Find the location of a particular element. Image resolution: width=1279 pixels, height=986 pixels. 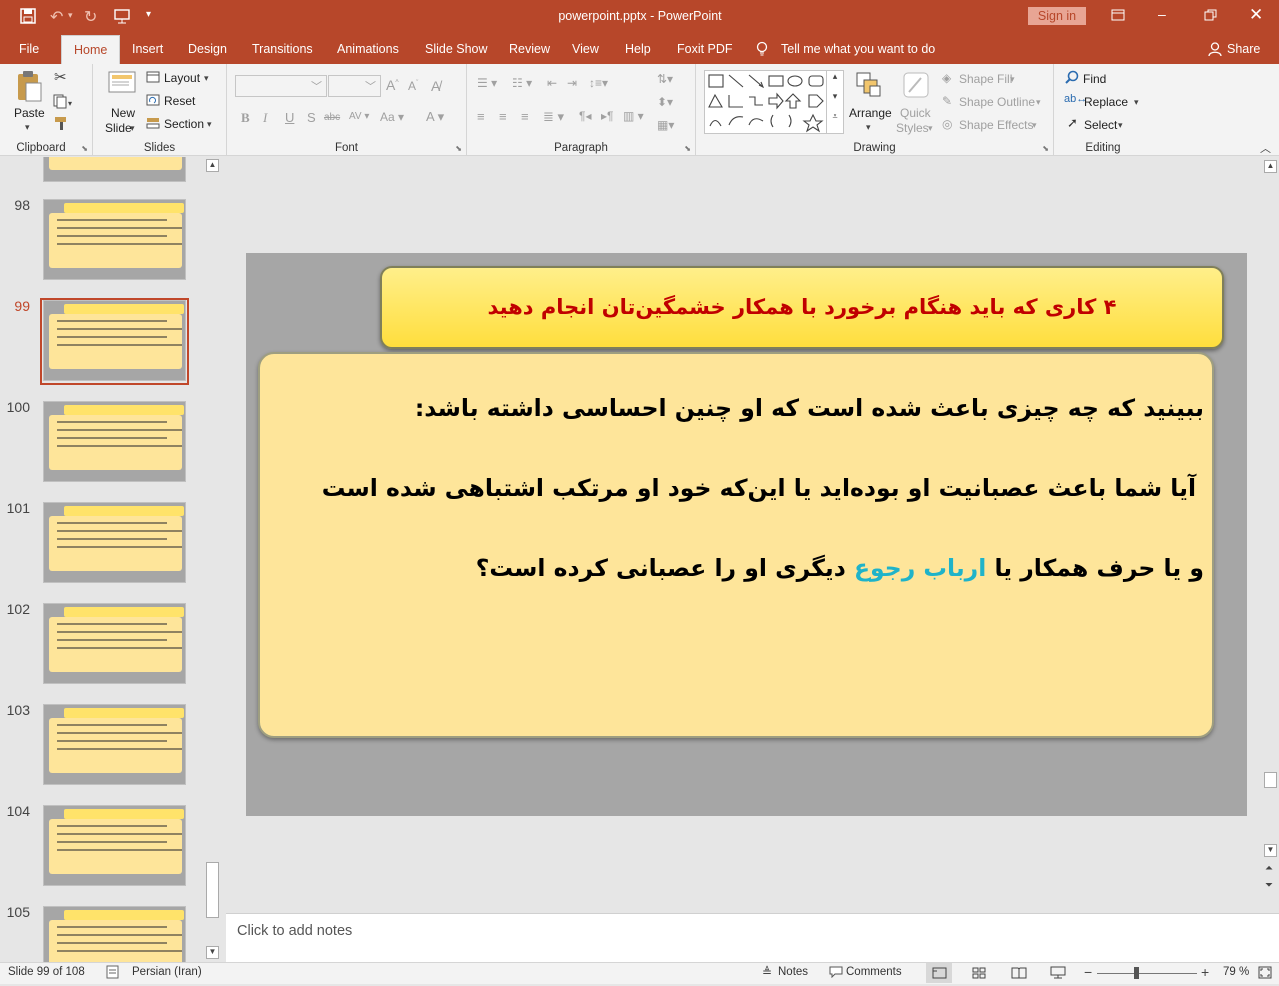

shape-fill-dropdown-icon: ▾ is located at coordinates (1012, 79).